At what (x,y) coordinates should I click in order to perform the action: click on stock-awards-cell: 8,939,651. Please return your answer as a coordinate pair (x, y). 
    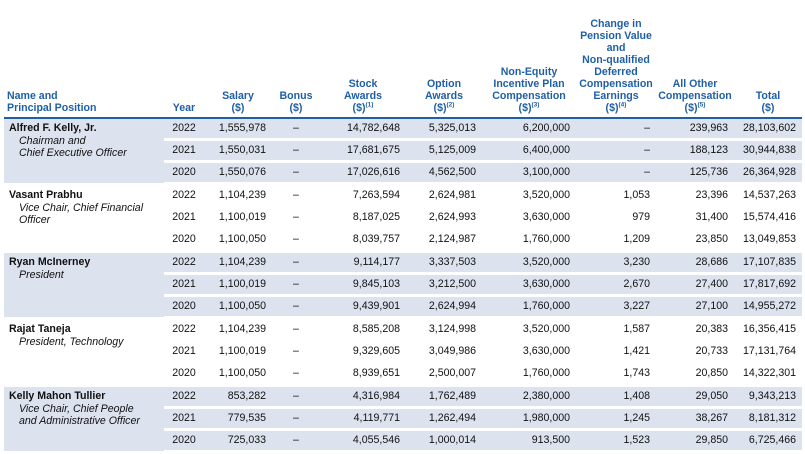
    Looking at the image, I should click on (363, 374).